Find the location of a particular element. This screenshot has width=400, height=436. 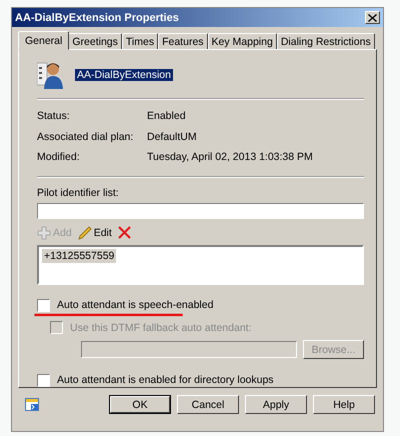

tab: Greetings is located at coordinates (95, 41).